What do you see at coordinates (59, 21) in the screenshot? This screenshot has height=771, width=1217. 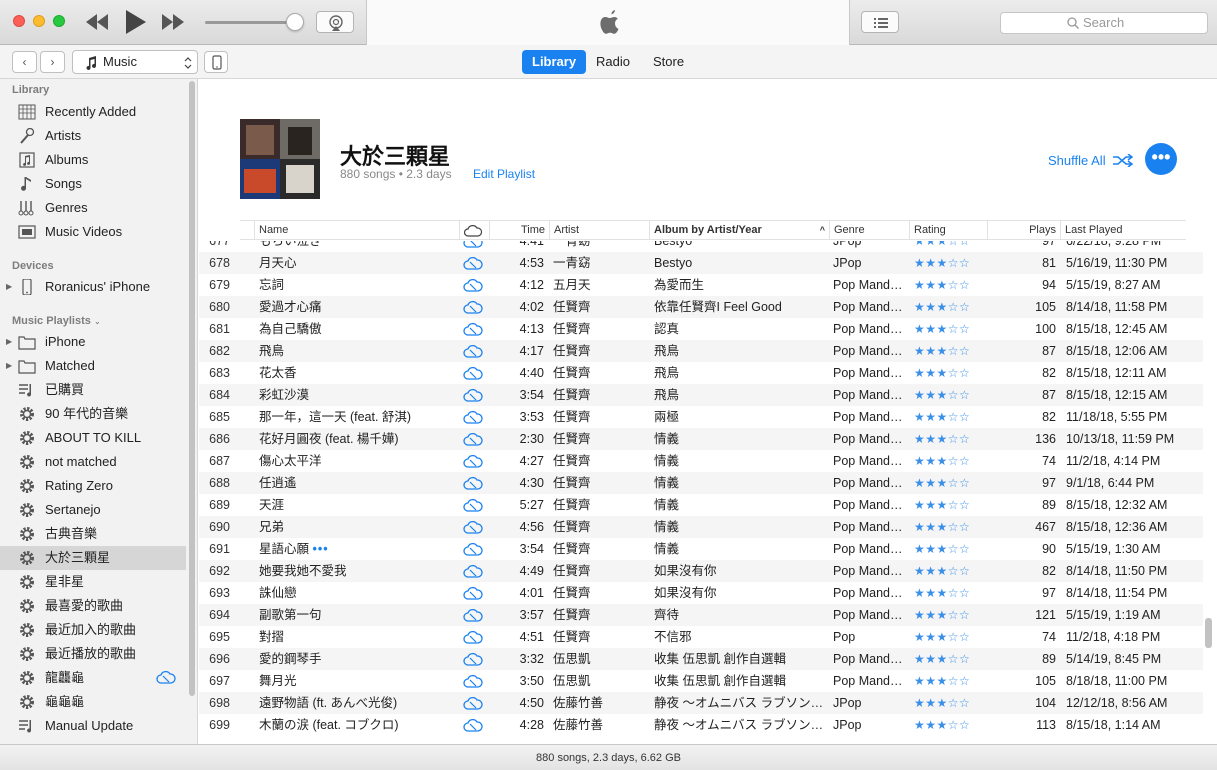 I see `zoom-window-button` at bounding box center [59, 21].